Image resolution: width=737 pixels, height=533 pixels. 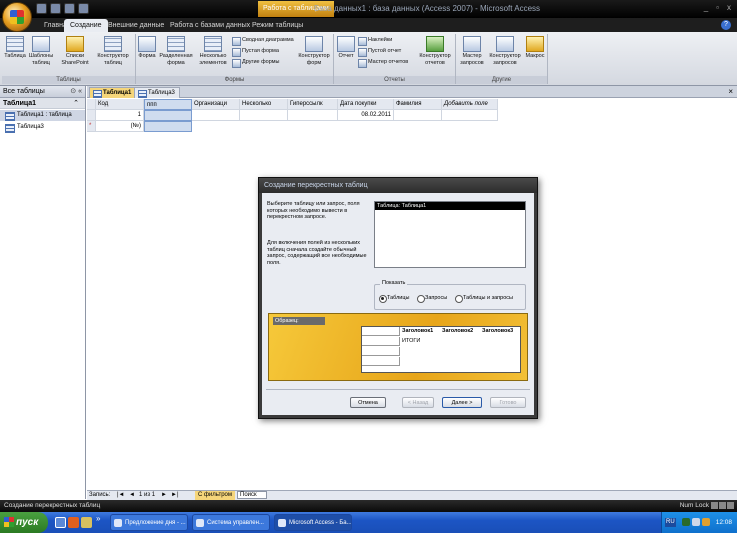 What do you see at coordinates (717, 7) in the screenshot?
I see `maximize-button: ▫` at bounding box center [717, 7].